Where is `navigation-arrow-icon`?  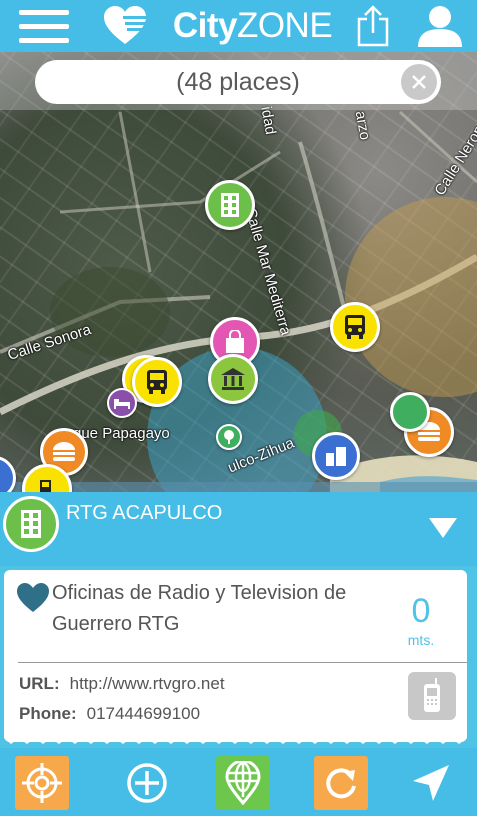
navigation-arrow-icon is located at coordinates (431, 783).